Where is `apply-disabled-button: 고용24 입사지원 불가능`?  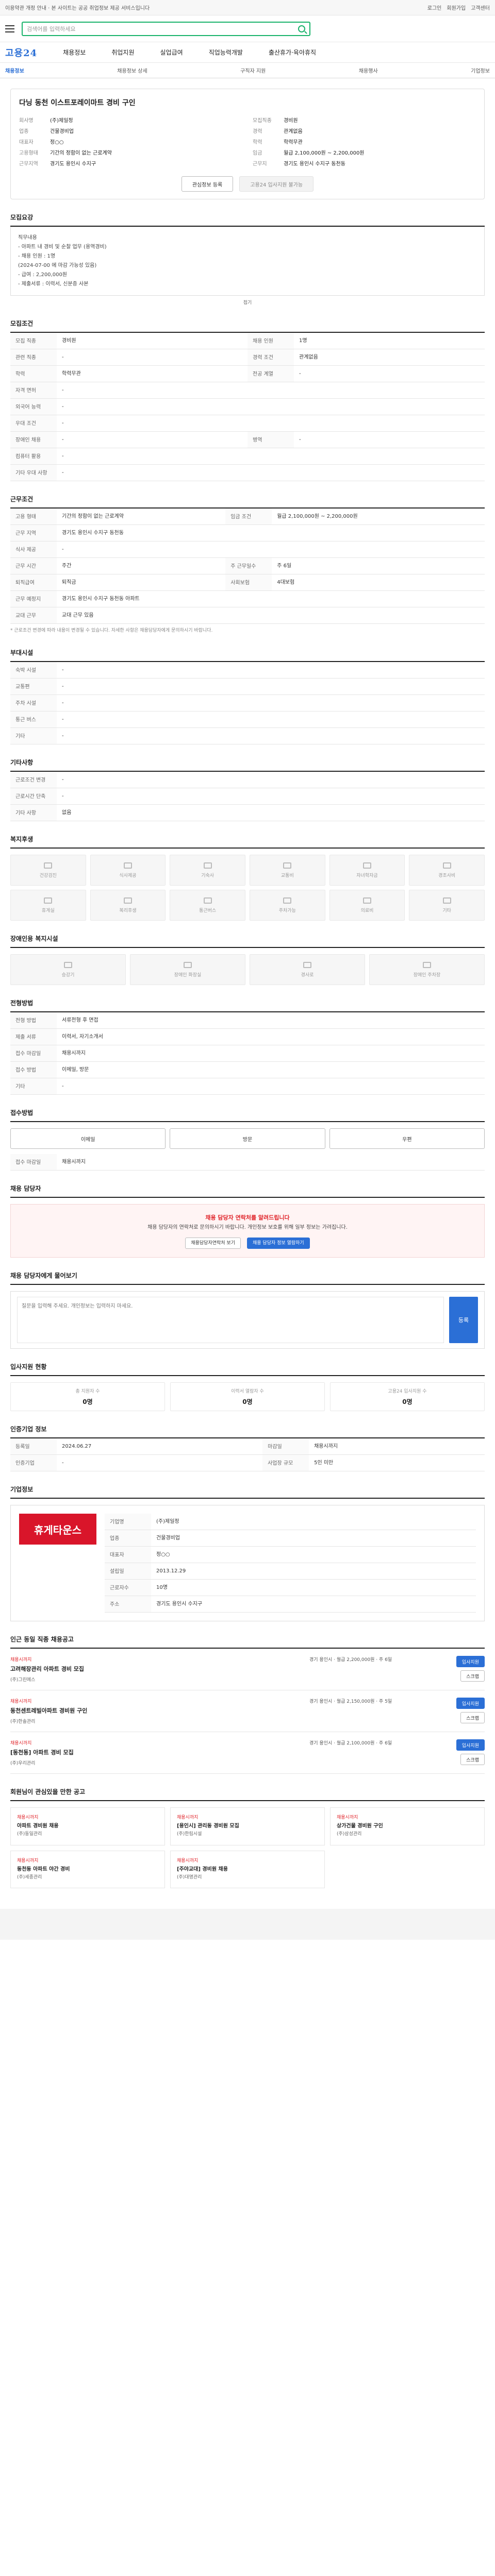
apply-disabled-button: 고용24 입사지원 불가능 is located at coordinates (276, 184).